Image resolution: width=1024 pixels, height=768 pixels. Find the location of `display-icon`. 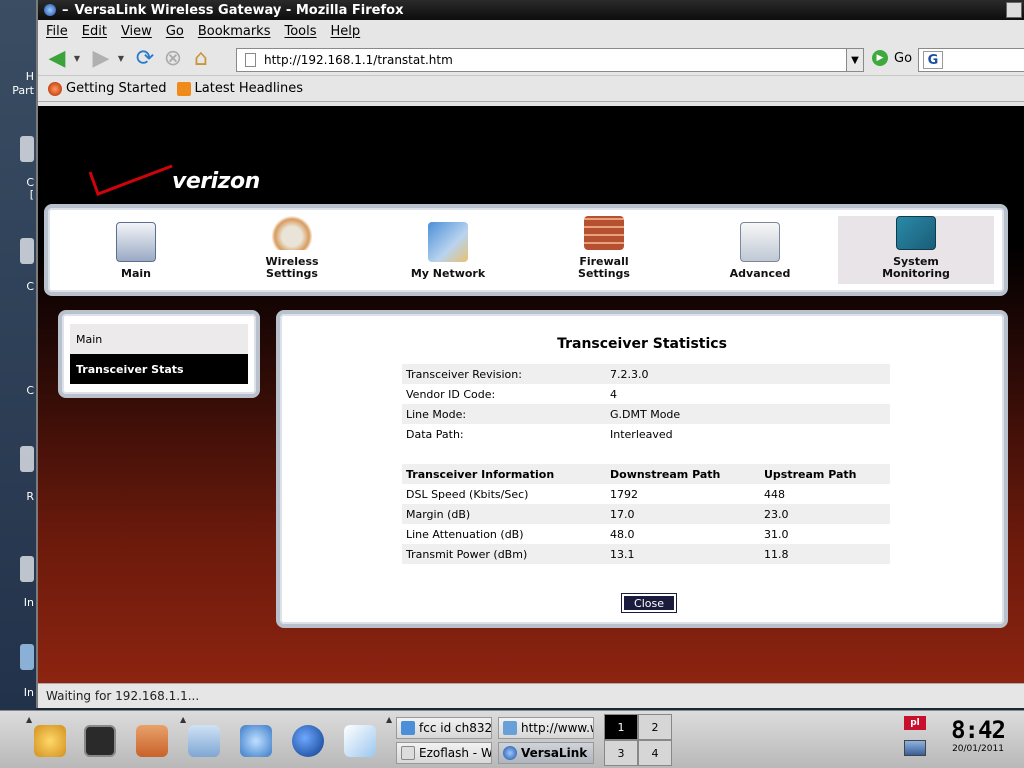

display-icon is located at coordinates (915, 748).